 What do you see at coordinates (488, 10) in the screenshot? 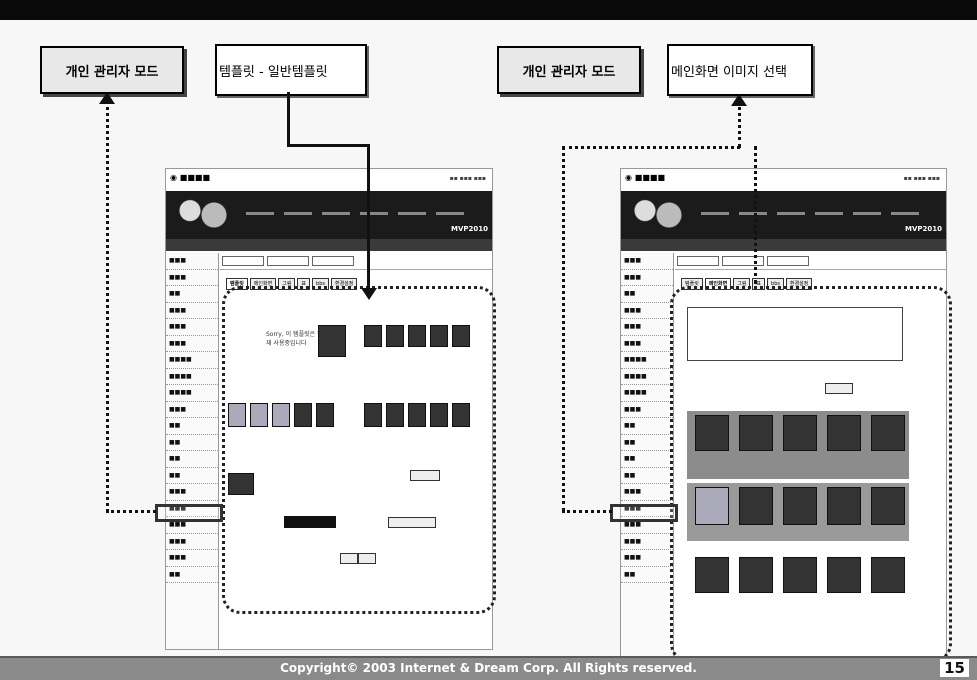
I see `top-bar` at bounding box center [488, 10].